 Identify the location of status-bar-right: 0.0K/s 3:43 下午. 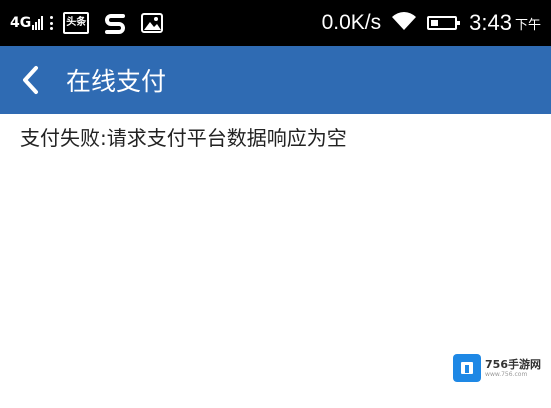
(431, 23).